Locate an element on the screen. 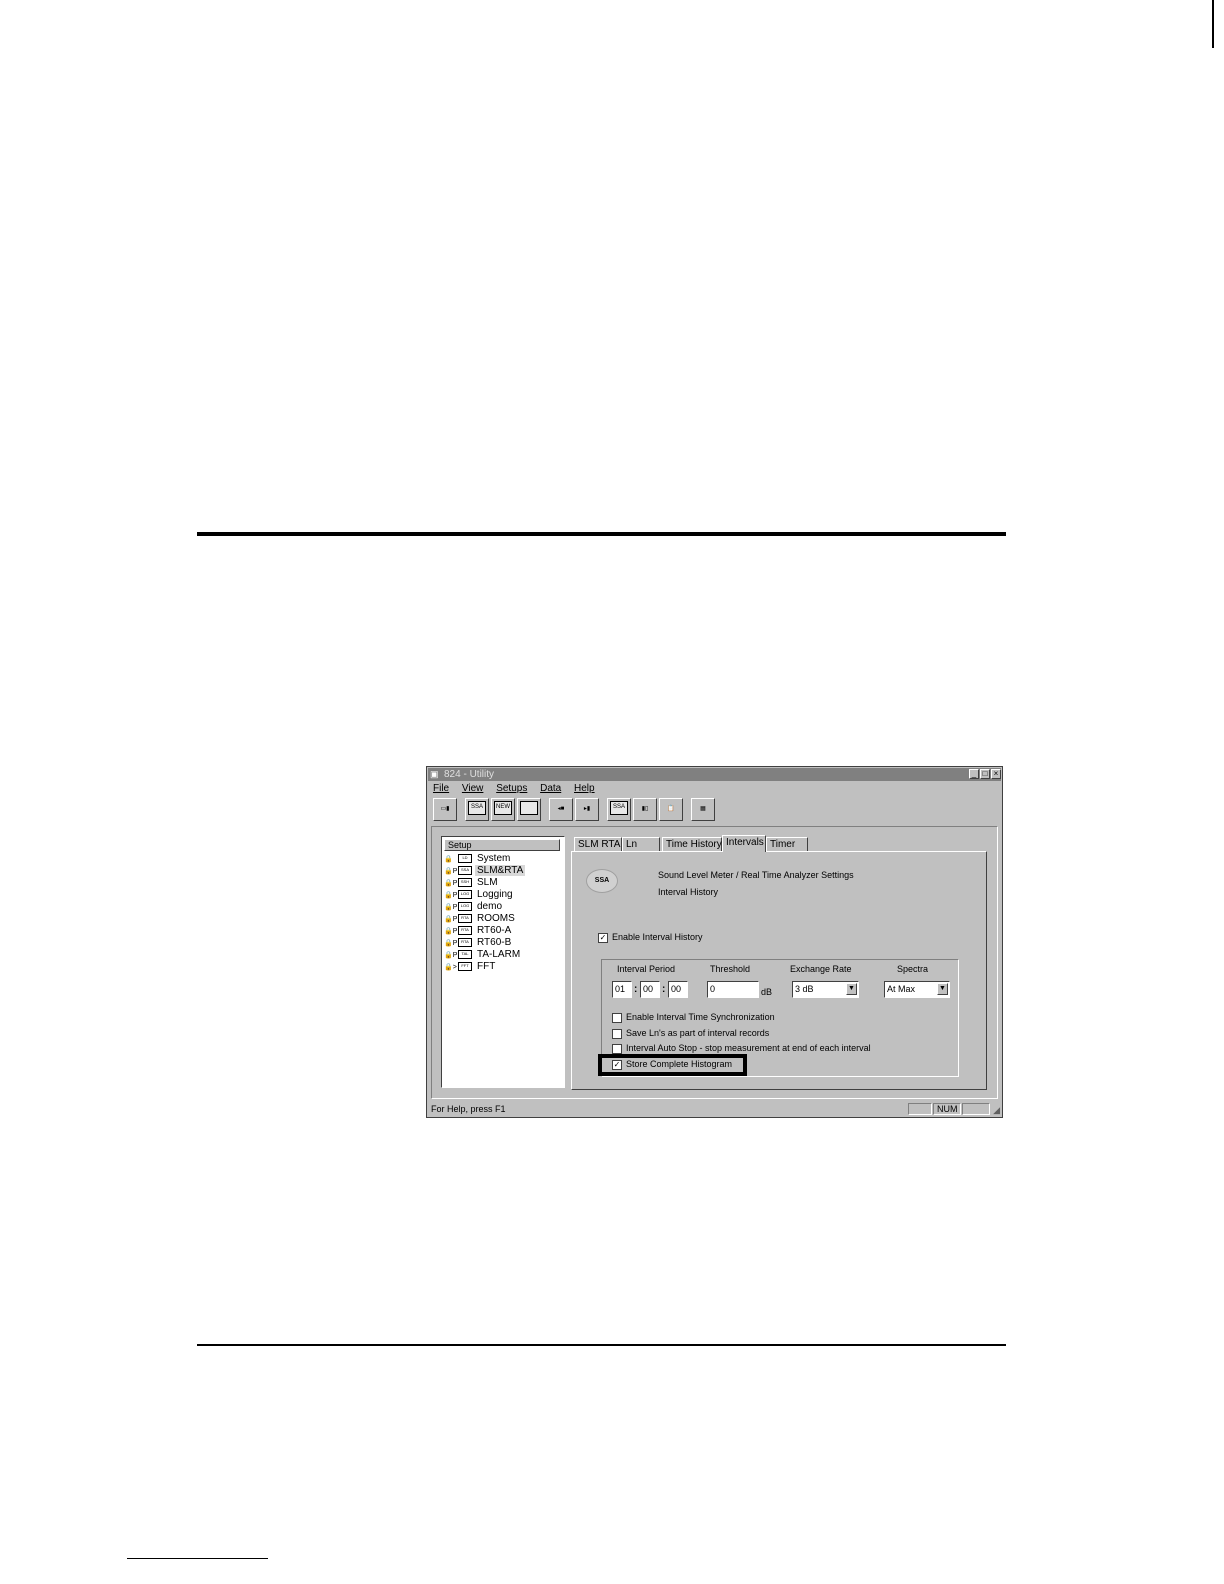  tree-header: Setup is located at coordinates (502, 845).